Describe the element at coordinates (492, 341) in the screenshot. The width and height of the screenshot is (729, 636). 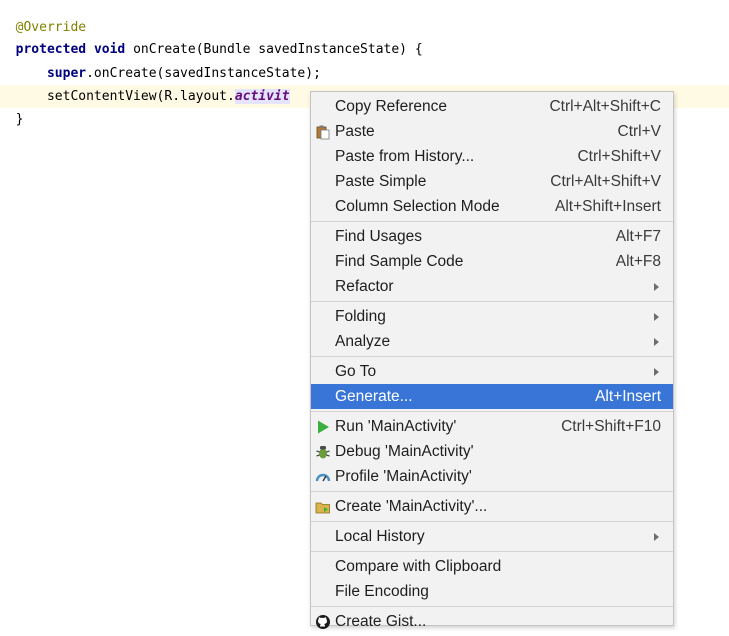
I see `menu-item-analyze: Analyze` at that location.